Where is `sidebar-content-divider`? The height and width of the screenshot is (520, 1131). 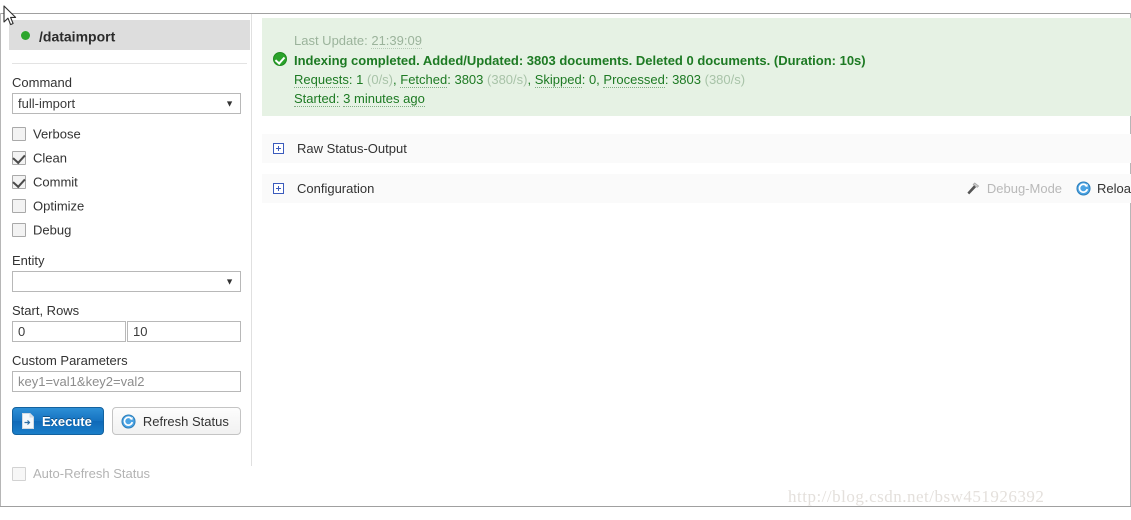
sidebar-content-divider is located at coordinates (251, 240).